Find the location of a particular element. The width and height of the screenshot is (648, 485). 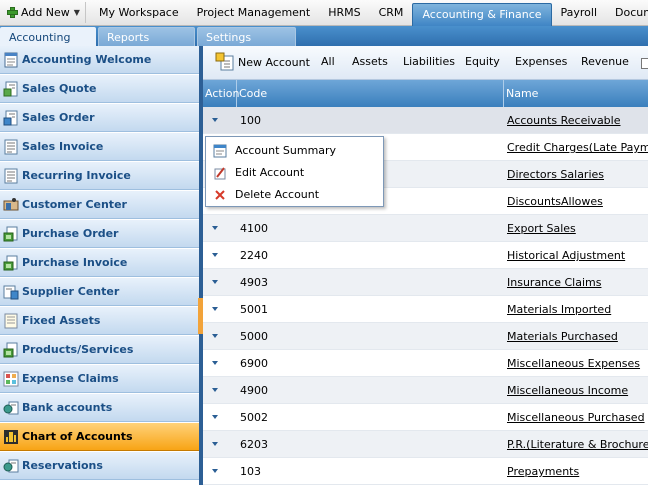

table-row: 100 Accounts Receivable is located at coordinates (425, 120).